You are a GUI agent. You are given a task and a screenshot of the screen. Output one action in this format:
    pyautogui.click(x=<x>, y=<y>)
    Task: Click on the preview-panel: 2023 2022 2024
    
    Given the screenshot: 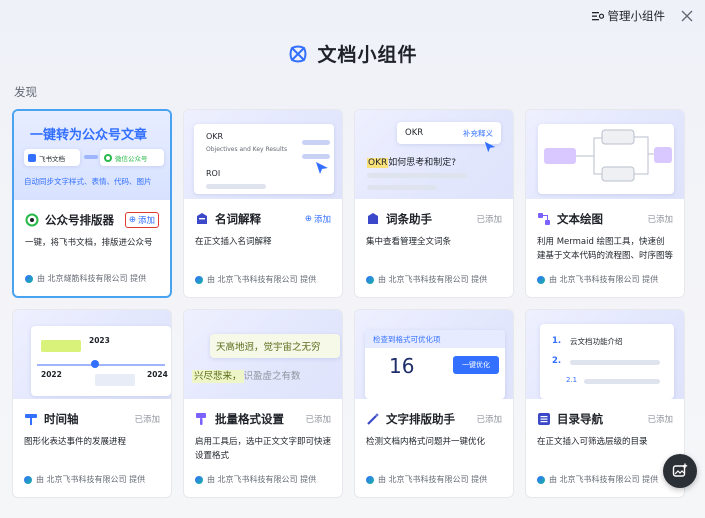 What is the action you would take?
    pyautogui.click(x=101, y=361)
    